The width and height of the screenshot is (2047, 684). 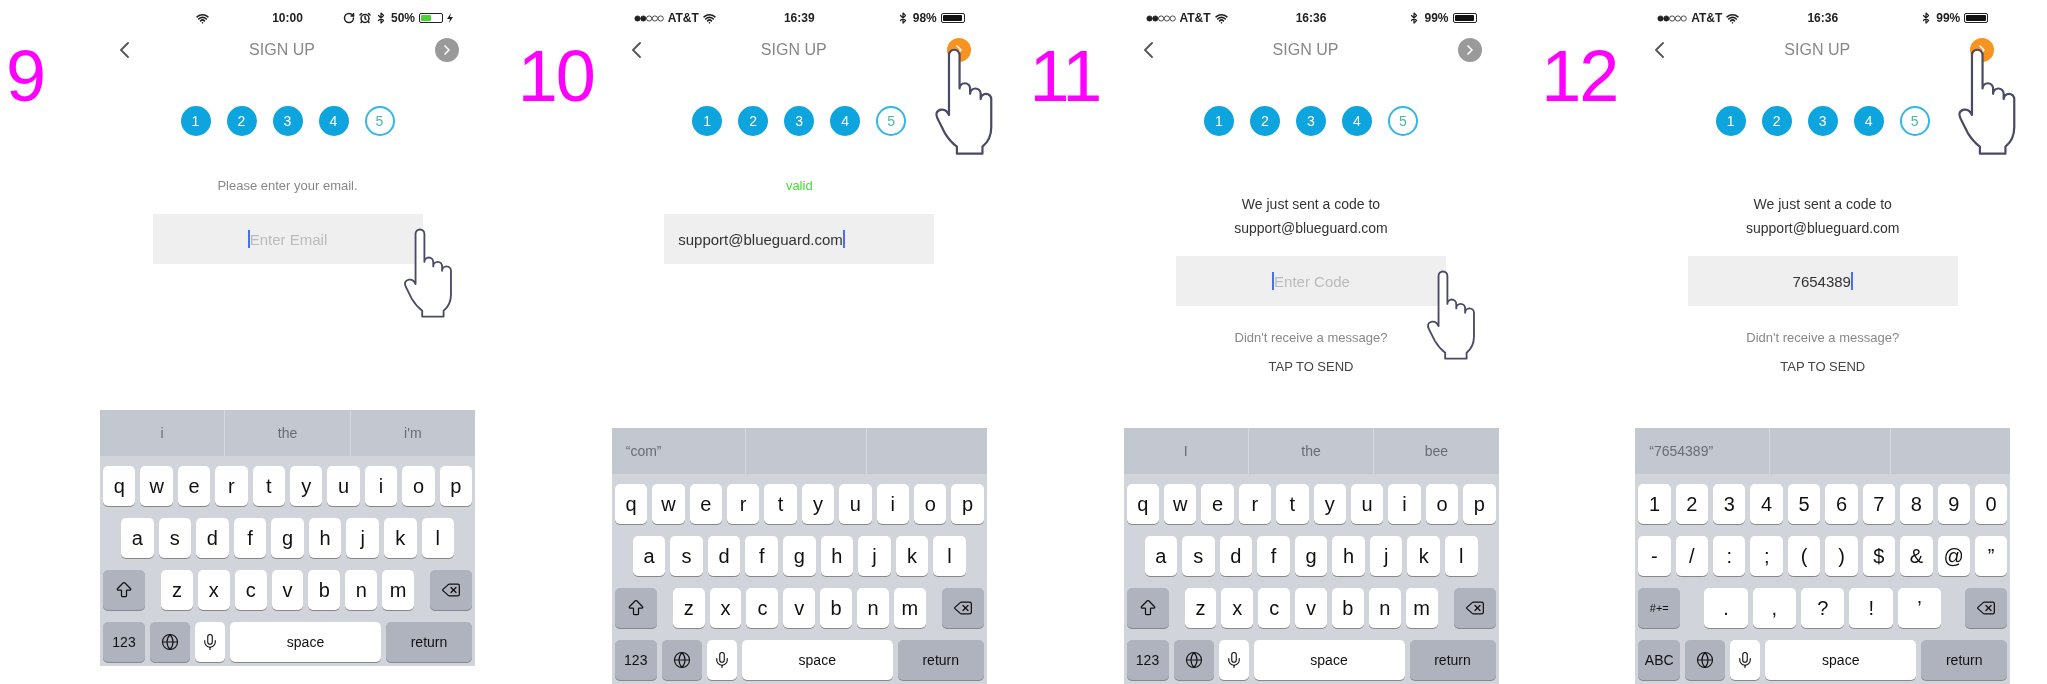 What do you see at coordinates (1654, 556) in the screenshot?
I see `key: -` at bounding box center [1654, 556].